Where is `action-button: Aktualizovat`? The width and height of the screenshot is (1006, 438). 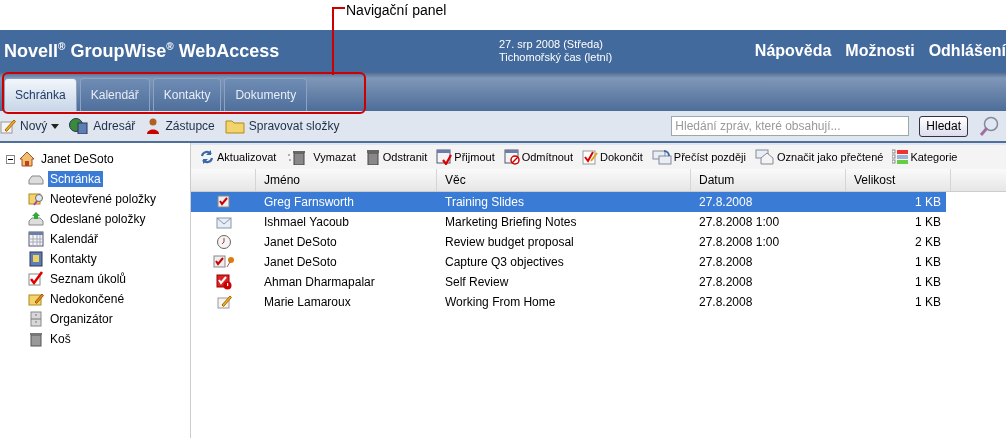
action-button: Aktualizovat is located at coordinates (238, 157).